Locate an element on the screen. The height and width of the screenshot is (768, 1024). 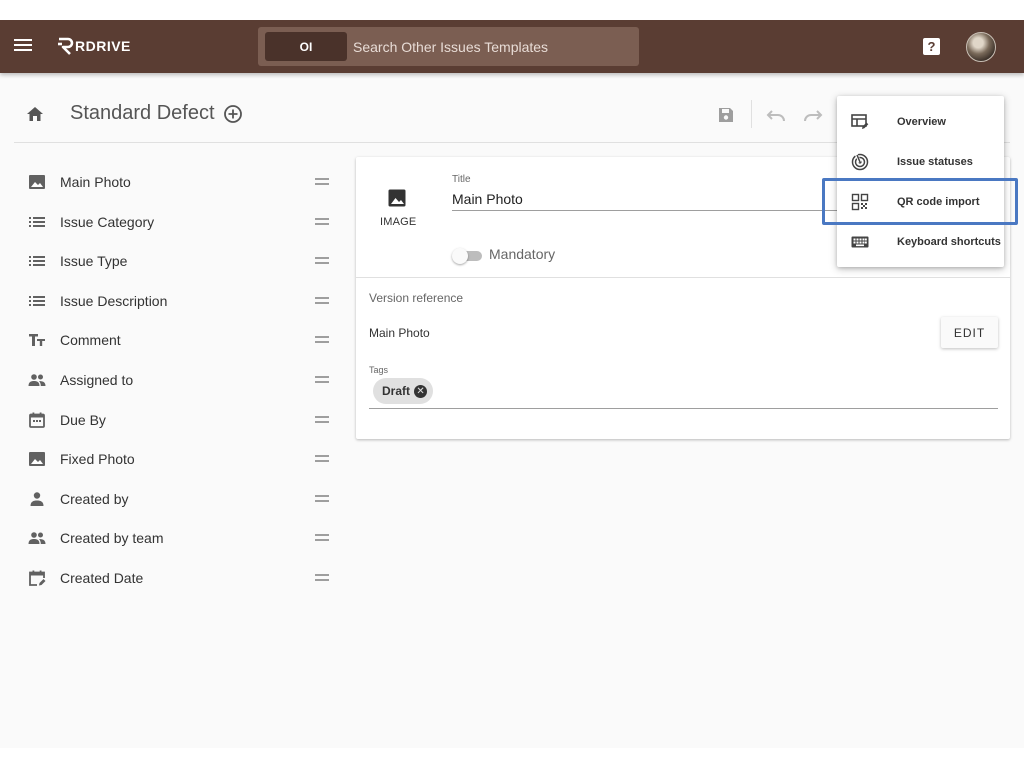
menu-item-keyboard-shortcuts: Keyboard shortcuts is located at coordinates (920, 242).